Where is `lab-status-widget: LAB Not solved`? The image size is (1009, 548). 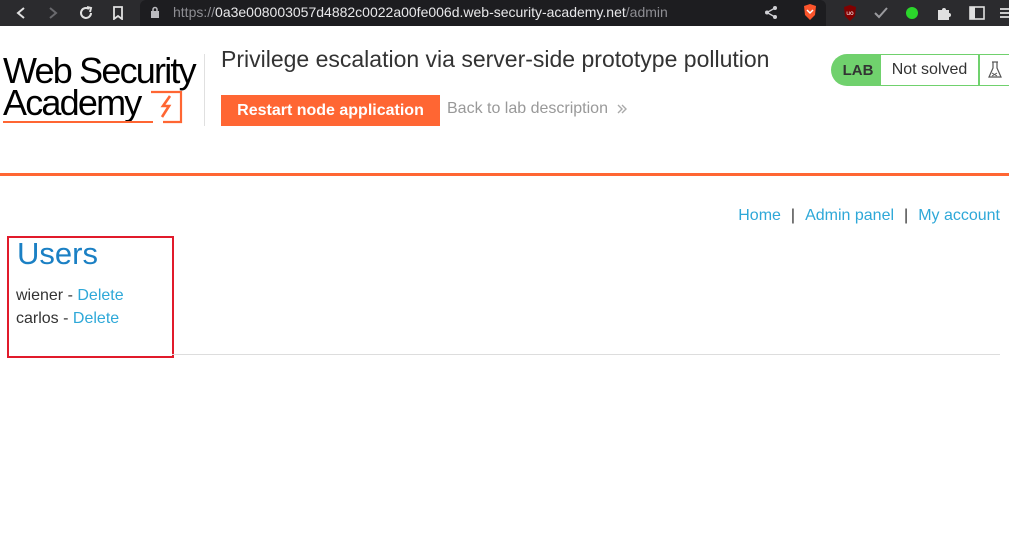
lab-status-widget: LAB Not solved is located at coordinates (920, 70).